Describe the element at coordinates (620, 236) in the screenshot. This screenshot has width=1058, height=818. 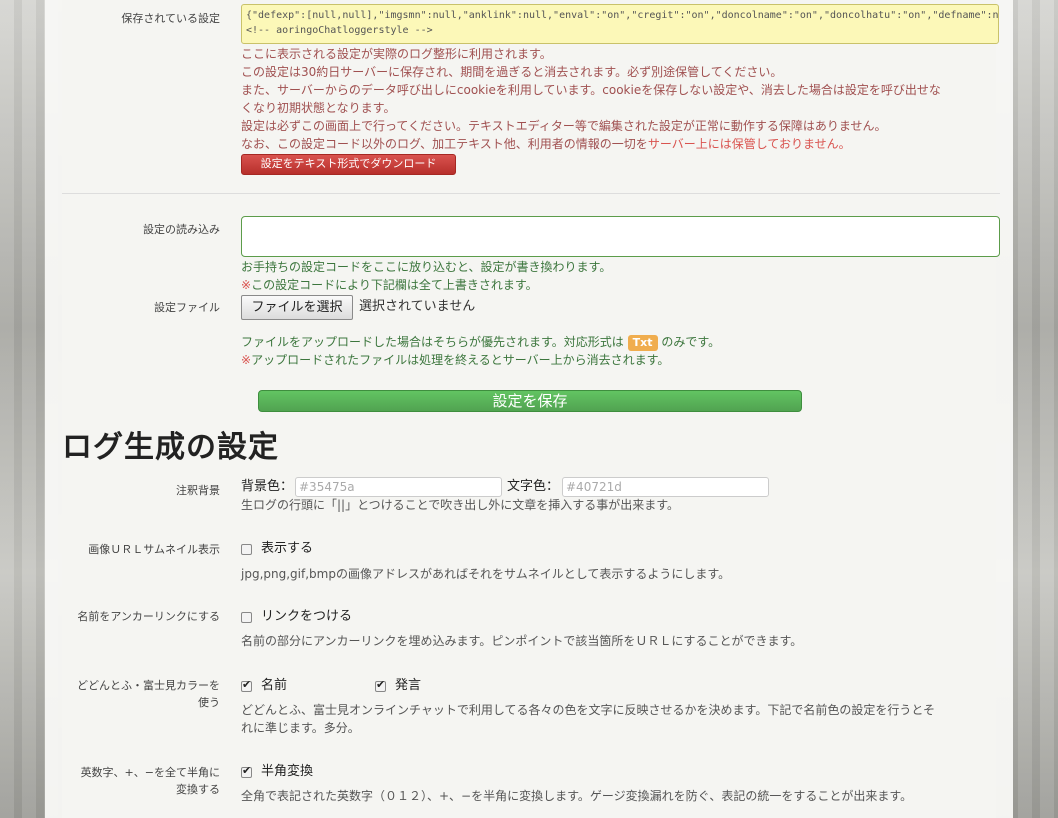
I see `load-settings-input` at that location.